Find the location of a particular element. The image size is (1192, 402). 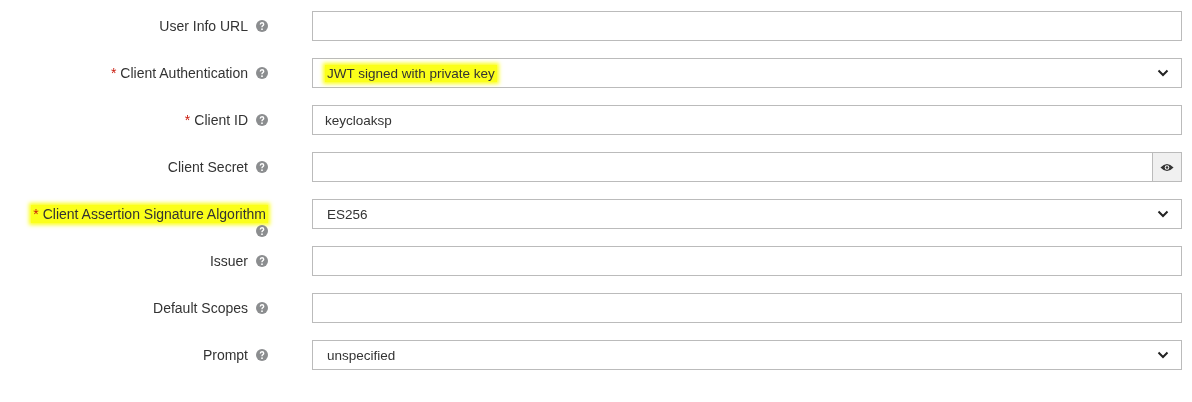

field-label: Issuer is located at coordinates (228, 261).